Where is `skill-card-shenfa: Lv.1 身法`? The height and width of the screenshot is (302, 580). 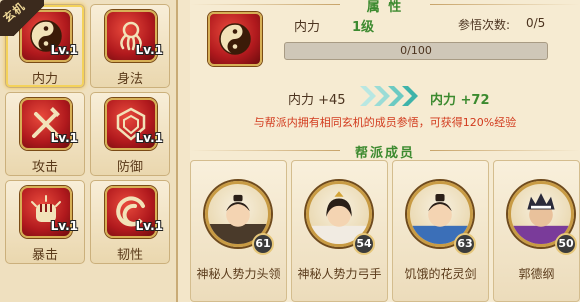
skill-card-shenfa: Lv.1 身法 is located at coordinates (130, 46).